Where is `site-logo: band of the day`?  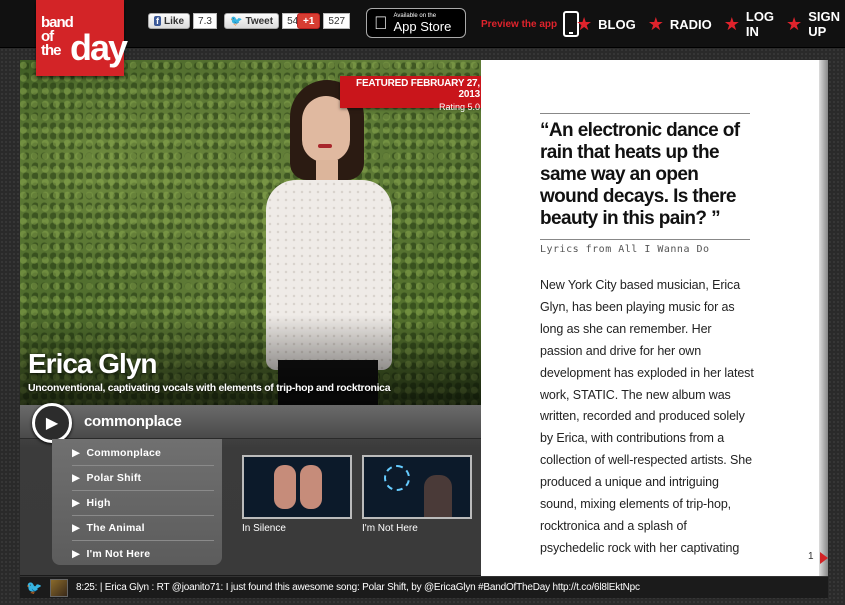
site-logo: band of the day is located at coordinates (82, 38).